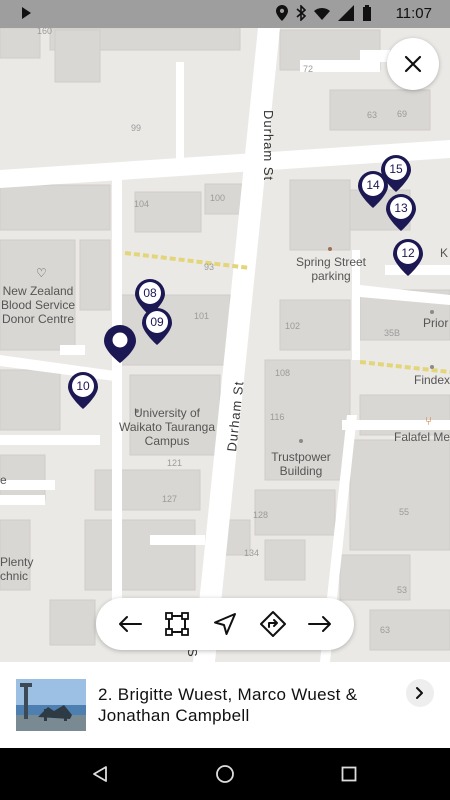 The width and height of the screenshot is (450, 800). Describe the element at coordinates (38, 291) in the screenshot. I see `svg-text: New Zealand` at that location.